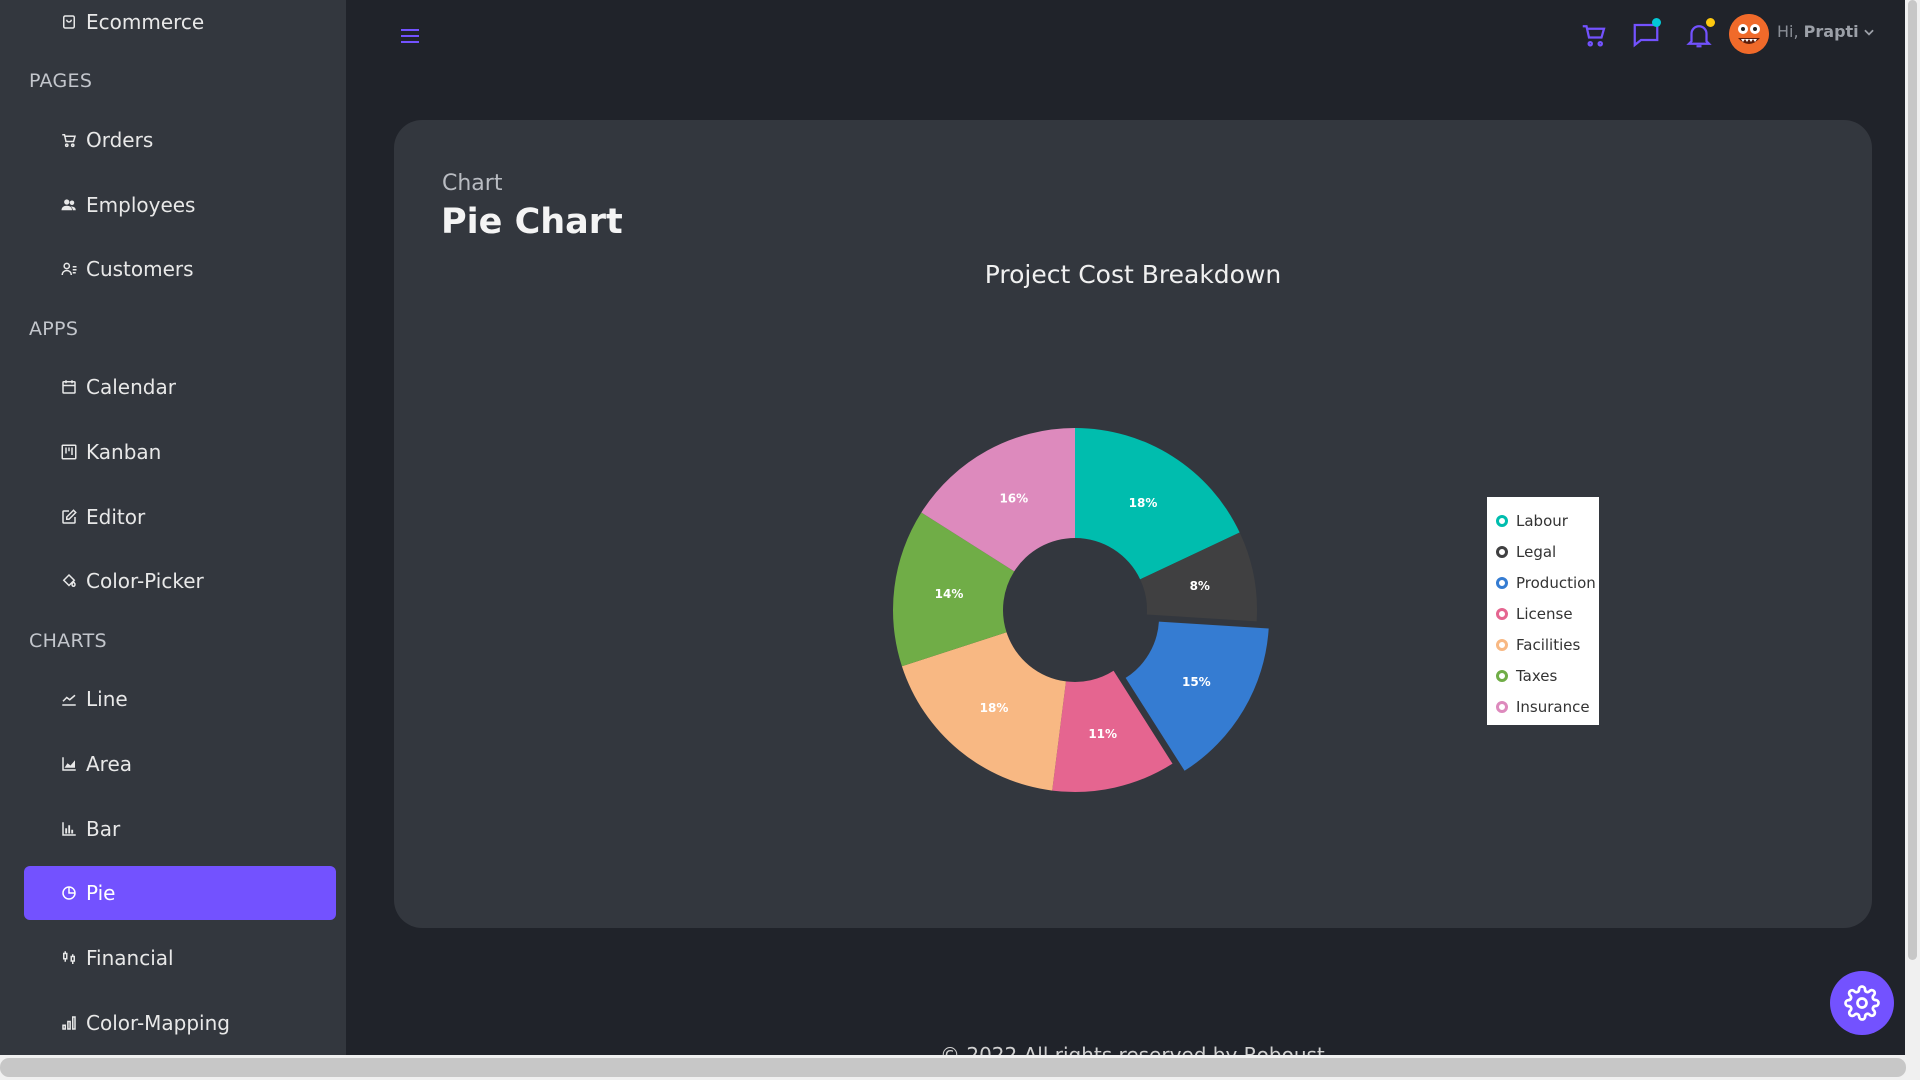 This screenshot has width=1920, height=1080. I want to click on legend-label: Production, so click(1556, 582).